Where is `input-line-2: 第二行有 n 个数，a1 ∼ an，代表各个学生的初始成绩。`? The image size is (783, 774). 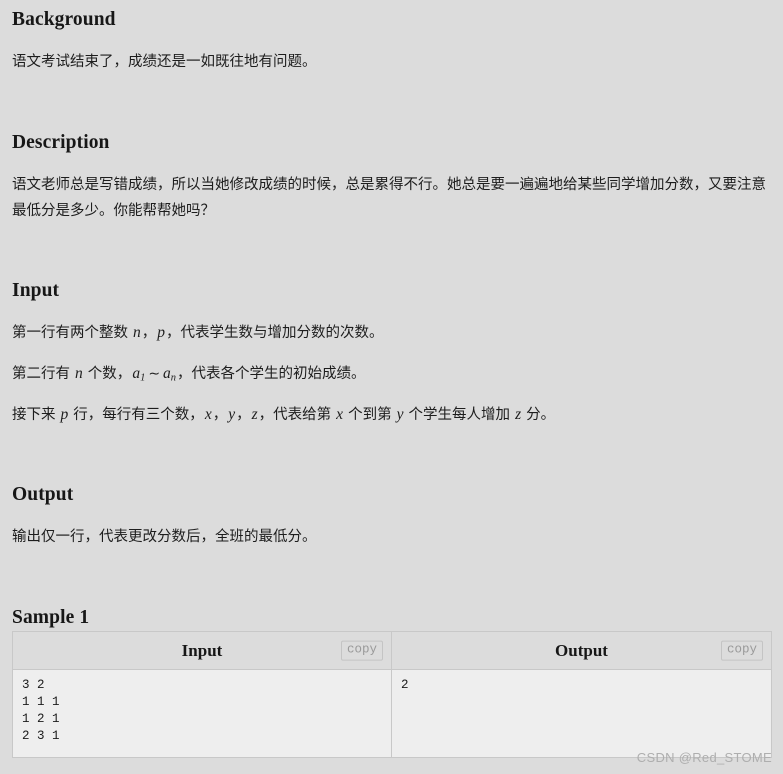
input-line-2: 第二行有 n 个数，a1 ∼ an，代表各个学生的初始成绩。 is located at coordinates (189, 376).